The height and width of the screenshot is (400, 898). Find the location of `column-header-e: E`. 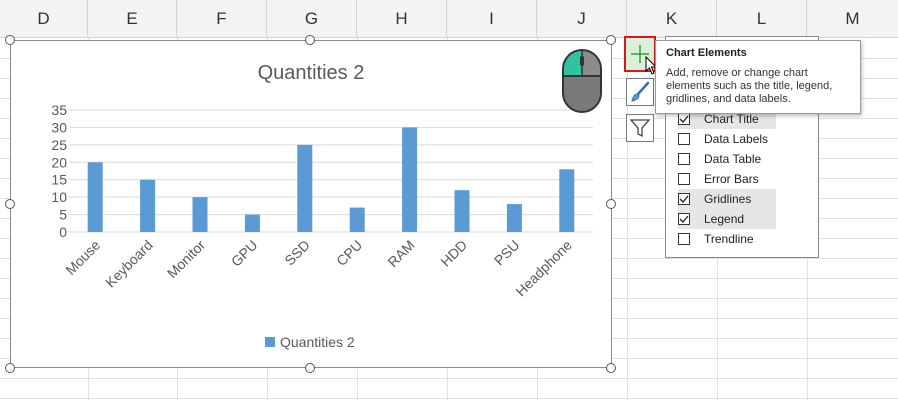

column-header-e: E is located at coordinates (132, 19).